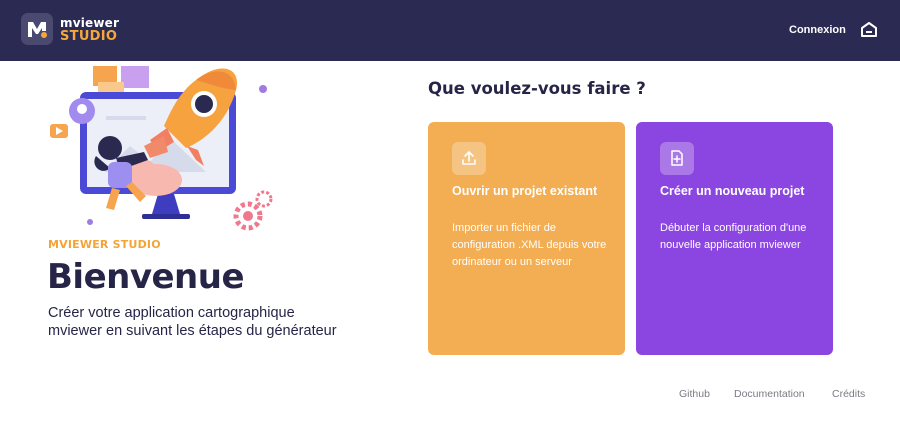  I want to click on footer-link-credits: Crédits, so click(848, 394).